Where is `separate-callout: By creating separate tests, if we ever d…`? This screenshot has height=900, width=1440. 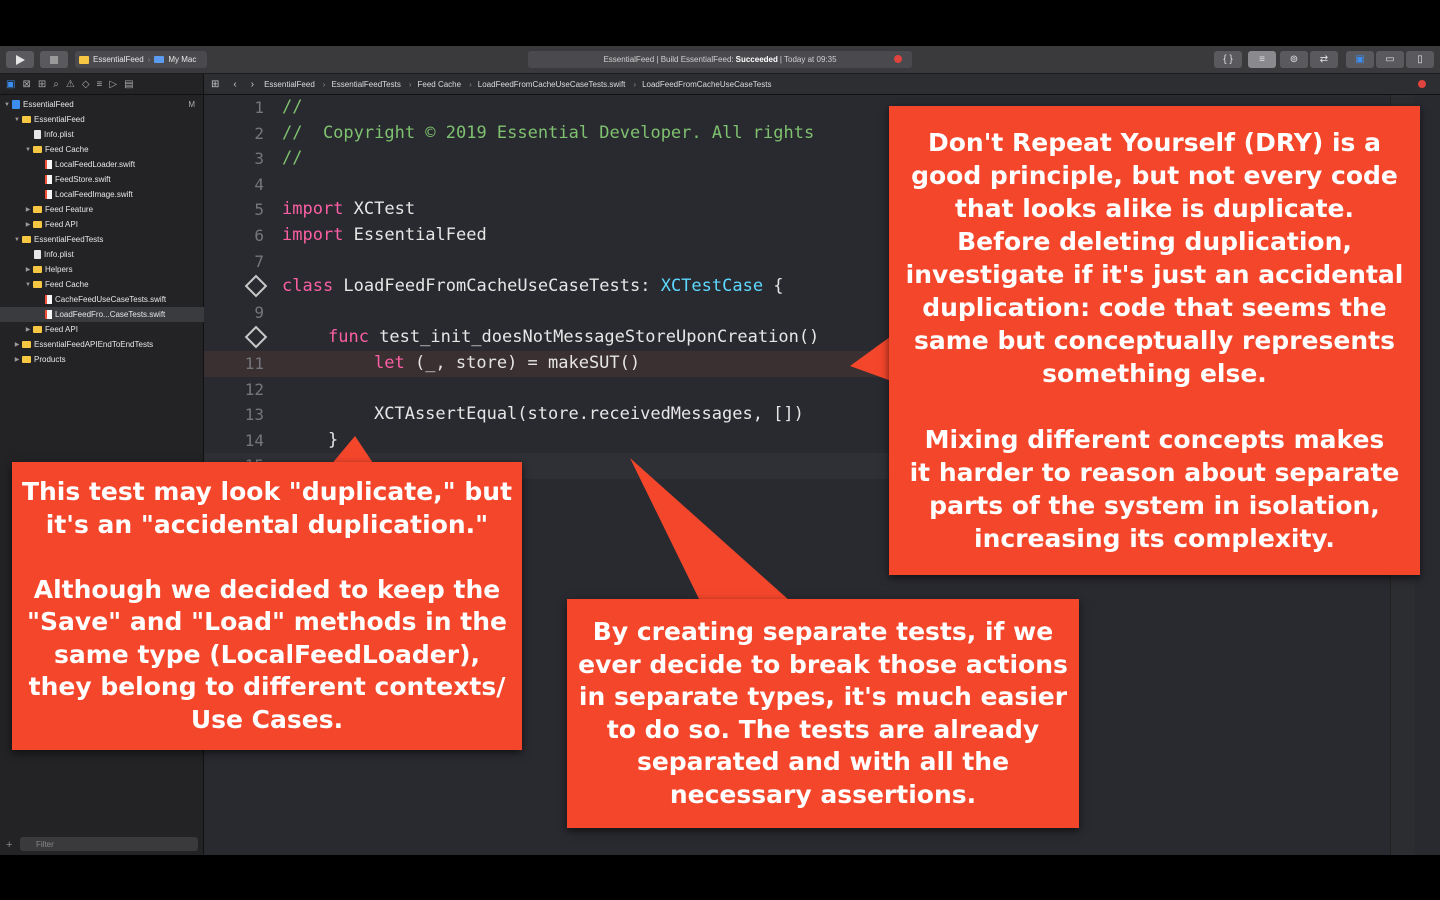
separate-callout: By creating separate tests, if we ever d… is located at coordinates (823, 713).